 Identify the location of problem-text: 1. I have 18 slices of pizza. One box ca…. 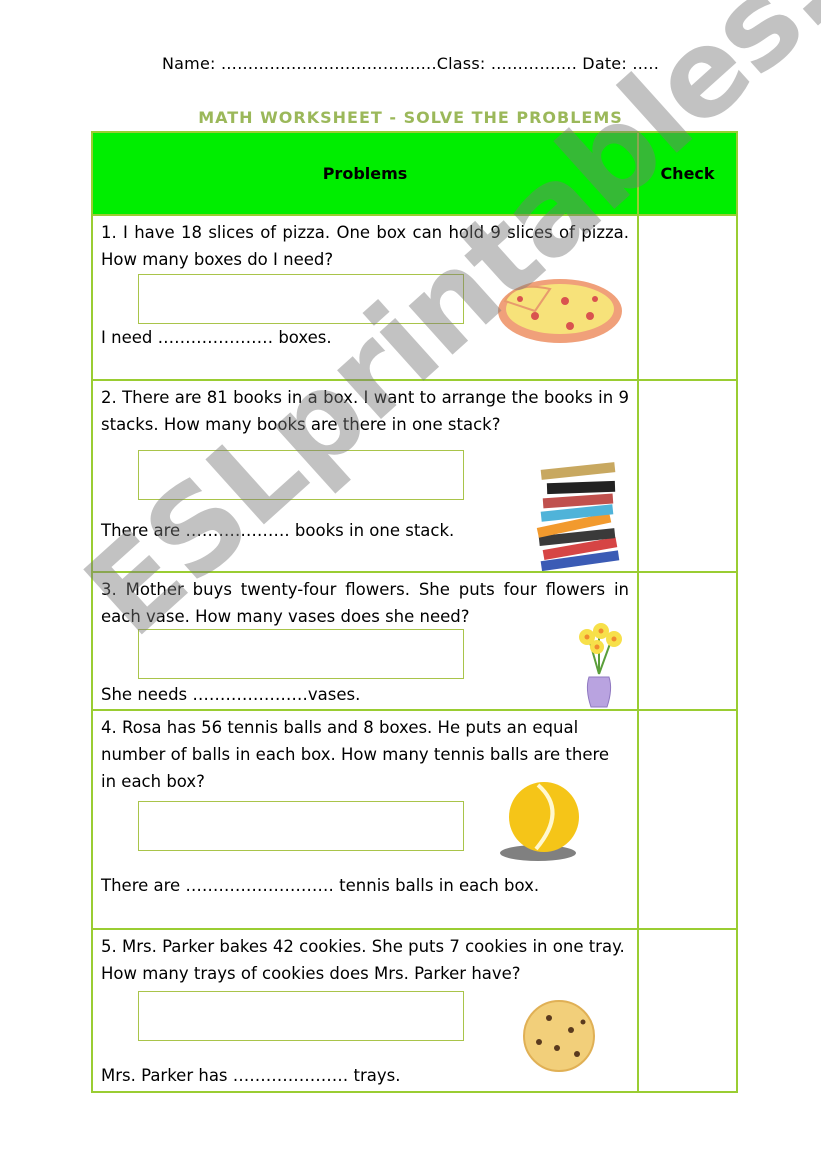
(365, 246).